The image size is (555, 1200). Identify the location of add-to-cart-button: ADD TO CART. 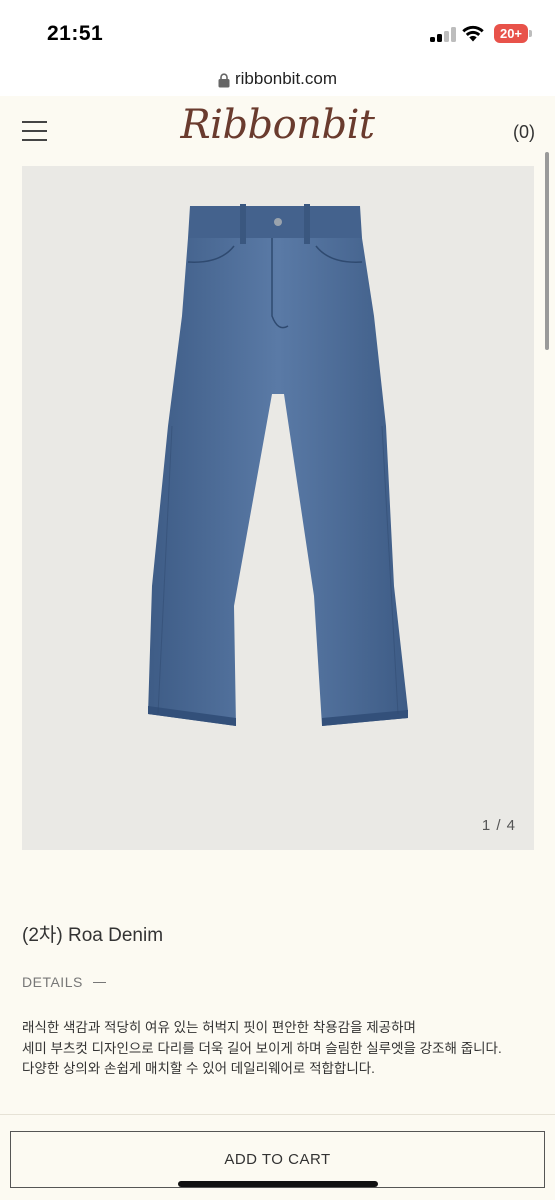
(277, 1159).